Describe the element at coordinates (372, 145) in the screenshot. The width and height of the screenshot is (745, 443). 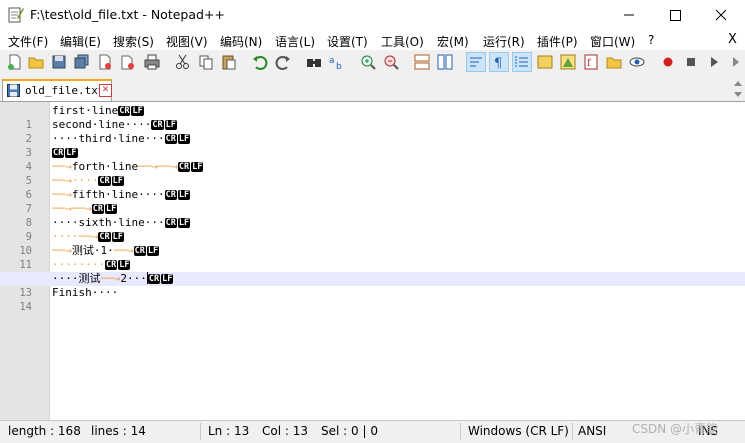
I see `editor-line: 3 ····third·line···CR LF` at that location.